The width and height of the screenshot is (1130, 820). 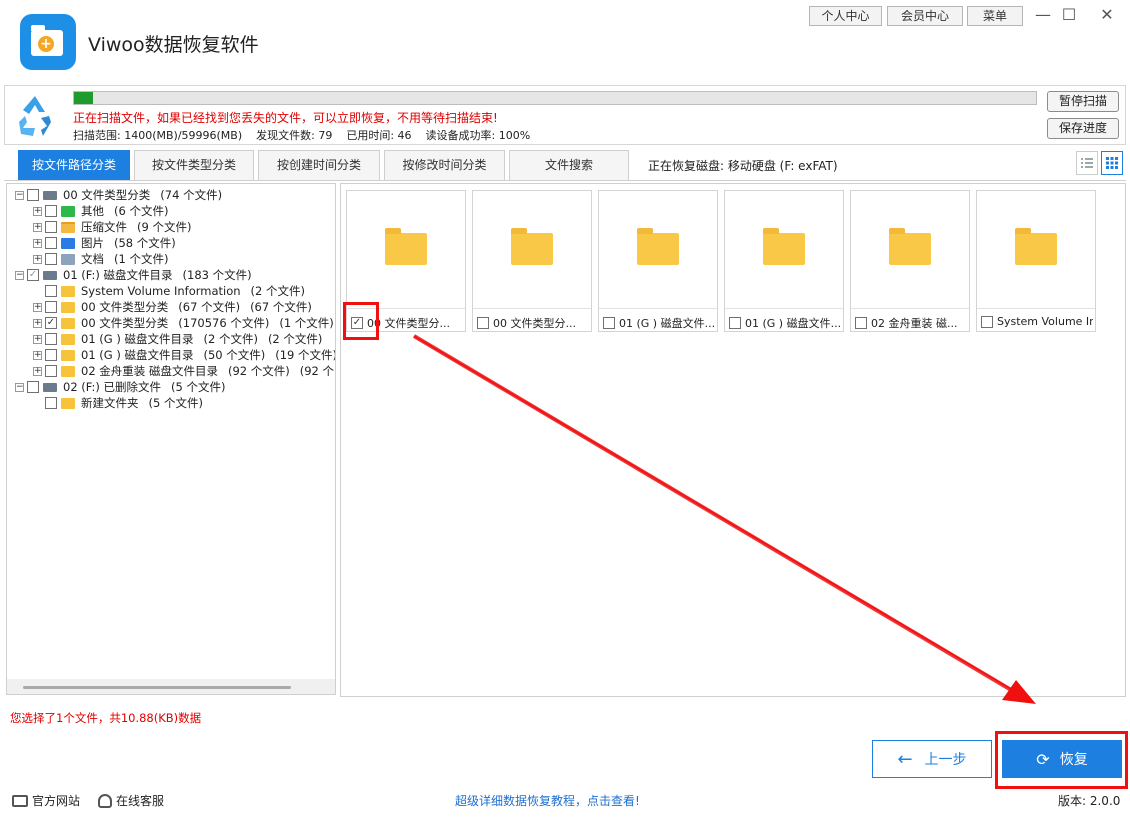 What do you see at coordinates (183, 371) in the screenshot?
I see `tree-item: + 02 金舟重装 磁盘文件目录 (92 个文件) (92 个` at bounding box center [183, 371].